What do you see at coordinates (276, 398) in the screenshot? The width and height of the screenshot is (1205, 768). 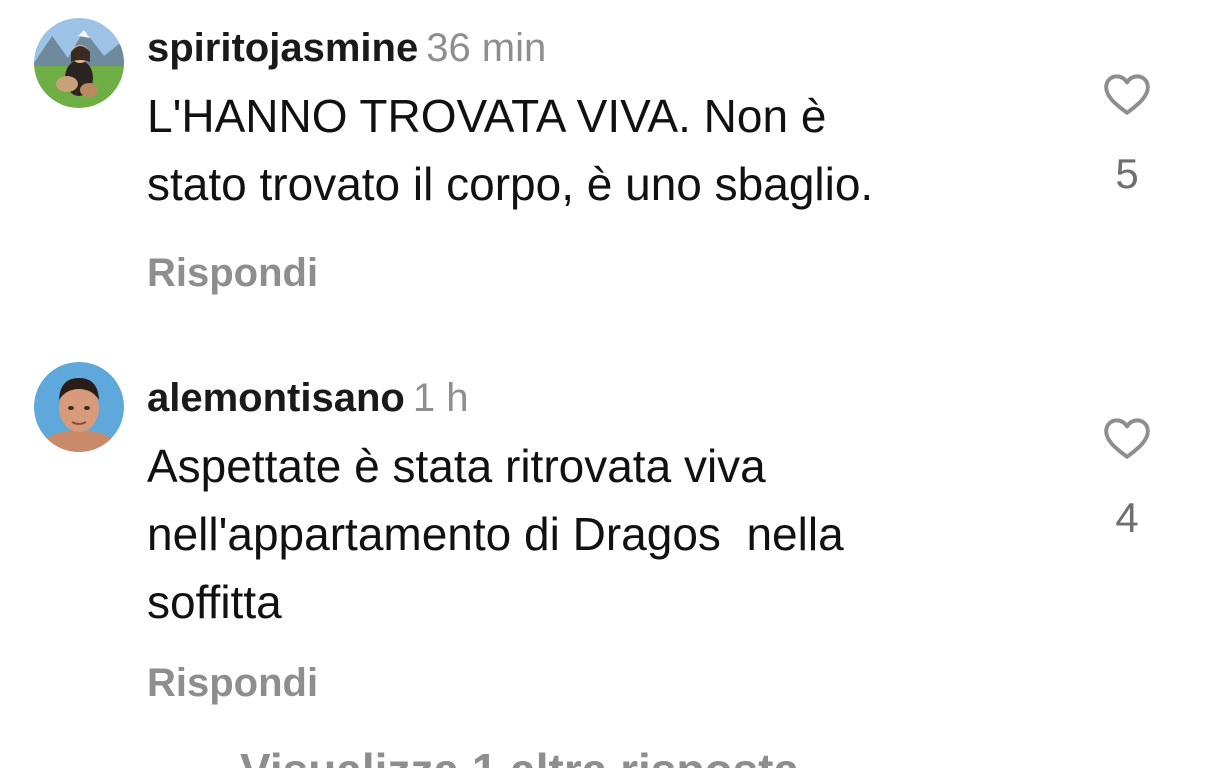 I see `username: alemontisano` at bounding box center [276, 398].